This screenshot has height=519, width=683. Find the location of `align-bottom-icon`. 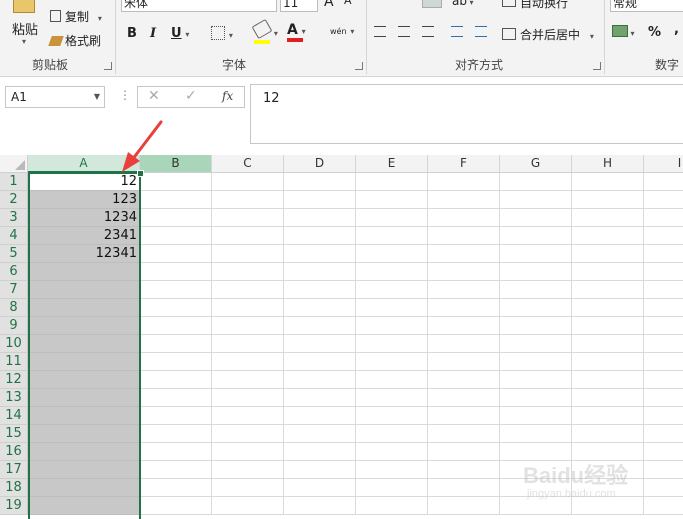

align-bottom-icon is located at coordinates (431, 4).